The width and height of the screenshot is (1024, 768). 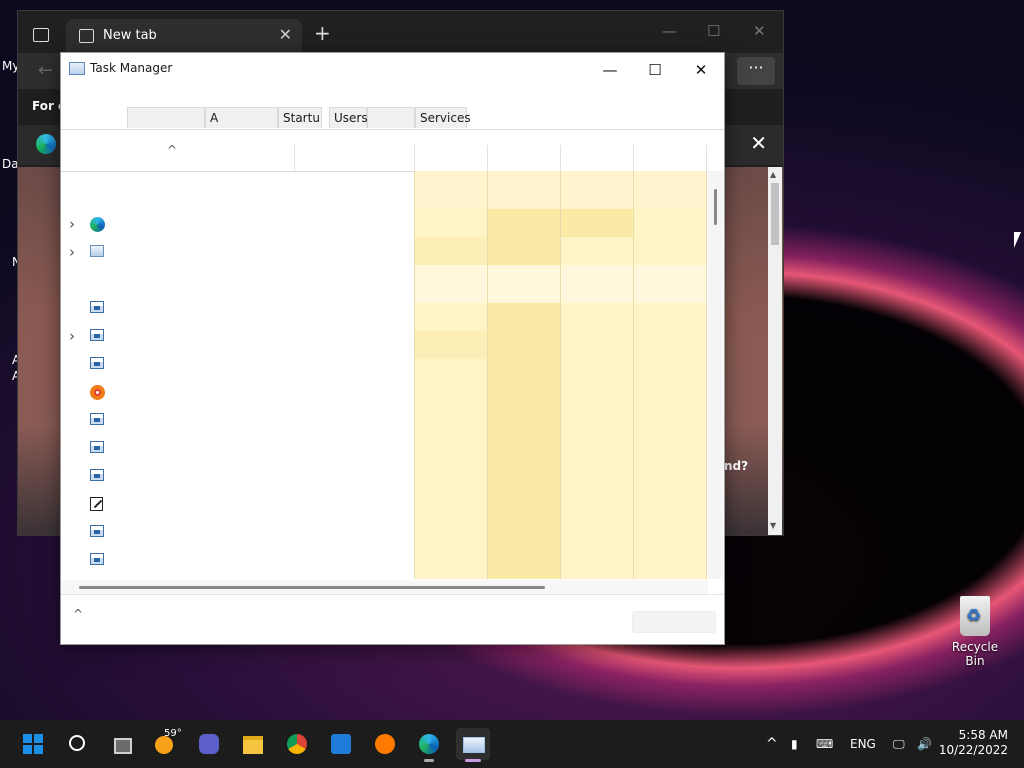 What do you see at coordinates (655, 70) in the screenshot?
I see `maximize-button: ☐` at bounding box center [655, 70].